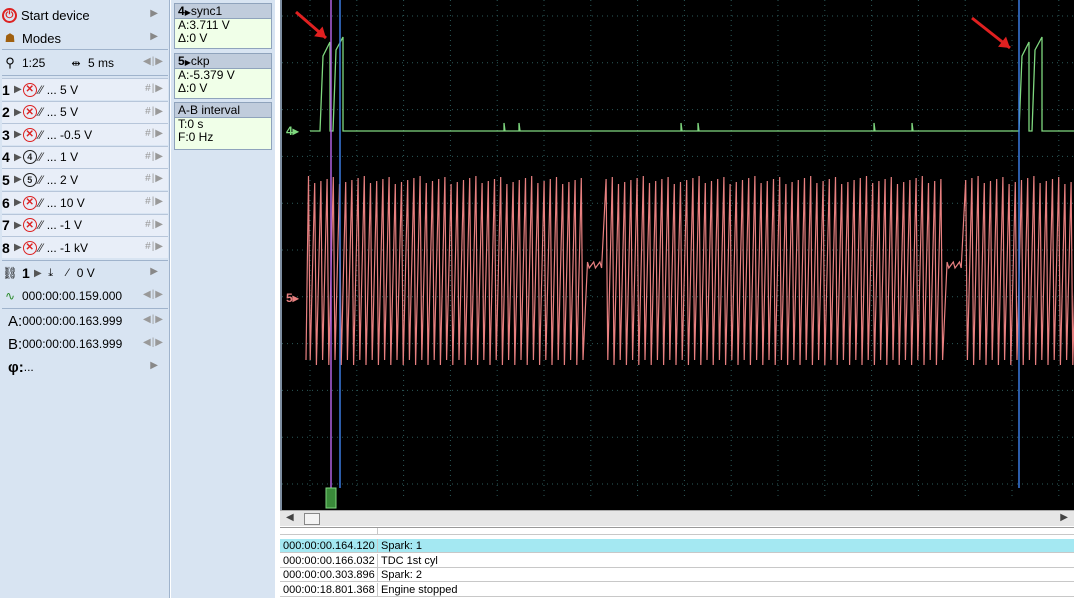  I want to click on channel-row-6: 6 ▶ ✕ ⁄⁄ ... 10 V #|▶, so click(85, 202).